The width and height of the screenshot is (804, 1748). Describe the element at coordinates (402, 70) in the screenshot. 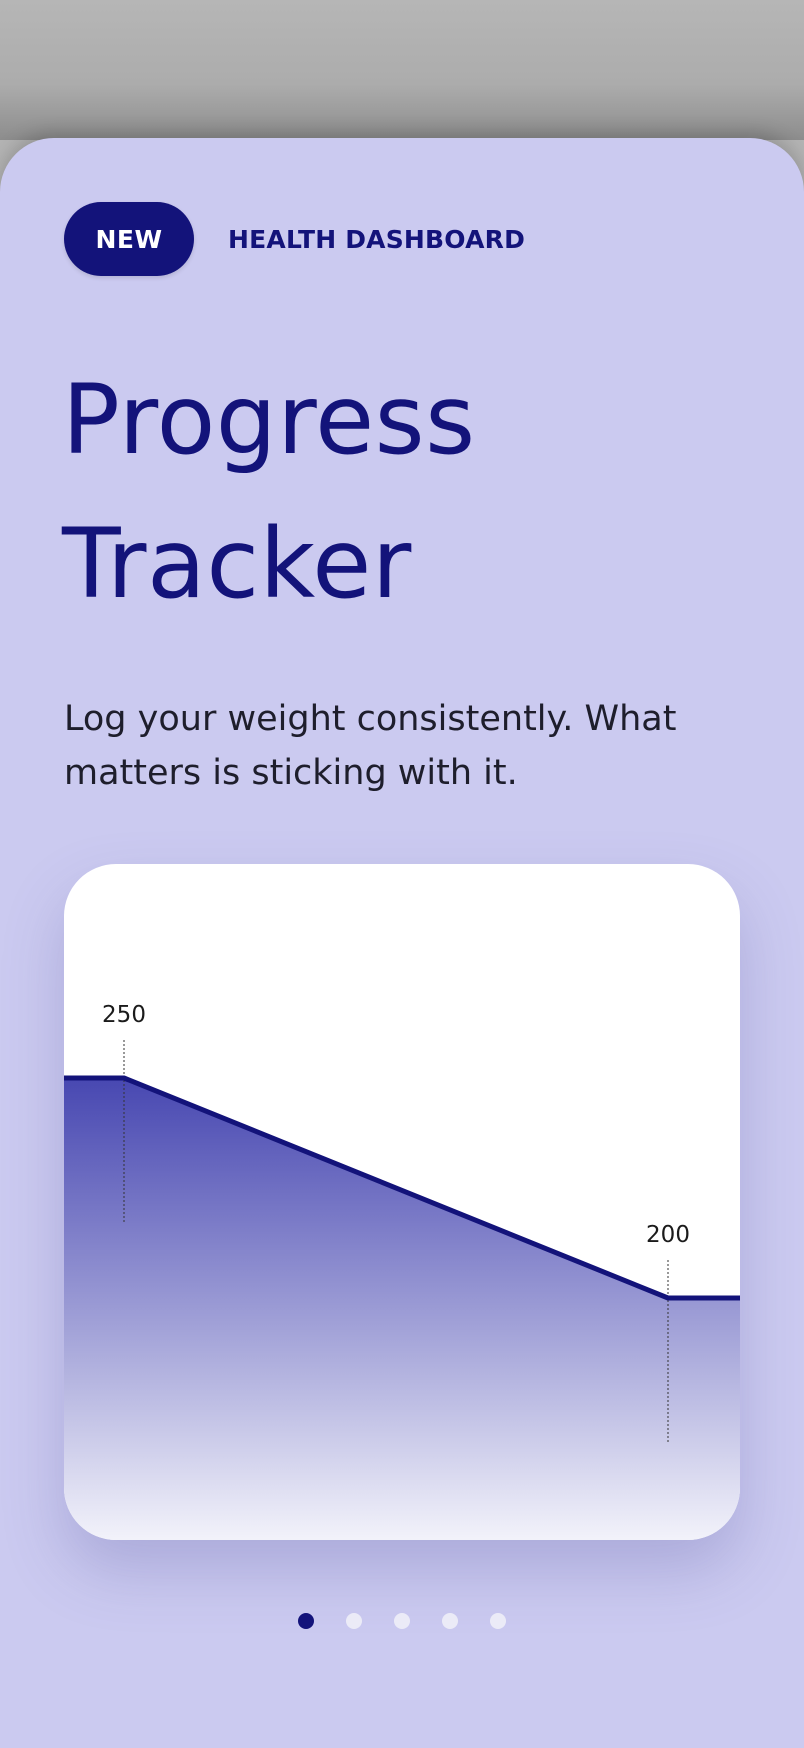

I see `status-area` at that location.